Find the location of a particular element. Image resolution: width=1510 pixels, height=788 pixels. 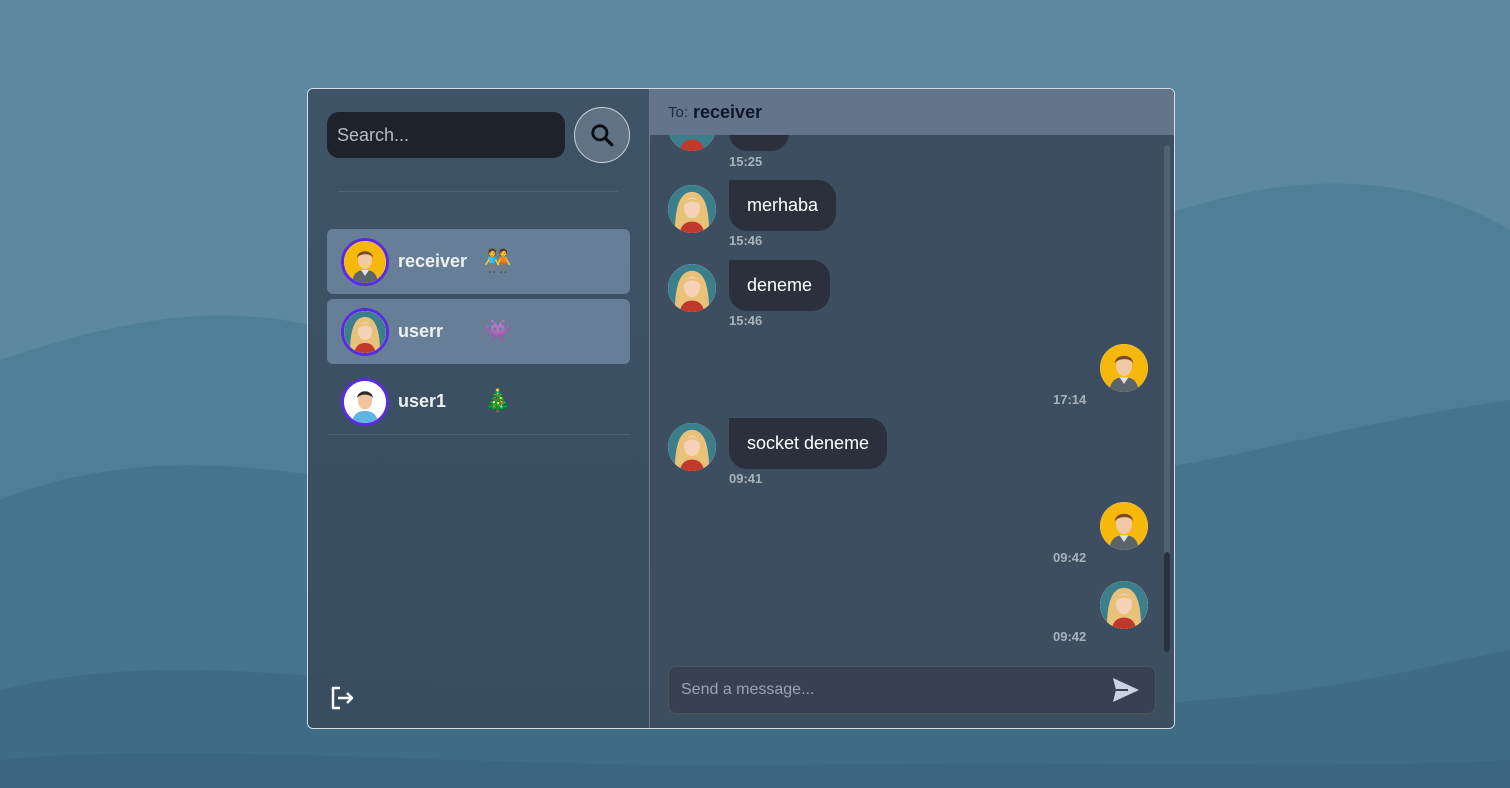

search-button is located at coordinates (602, 135).